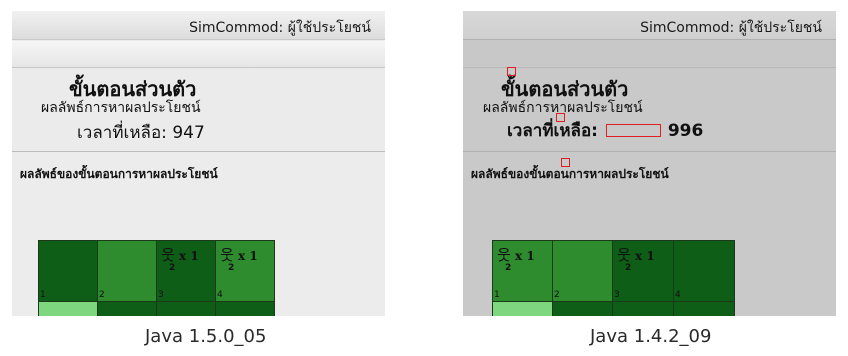 The width and height of the screenshot is (848, 356). Describe the element at coordinates (522, 271) in the screenshot. I see `grid-cell-1: 웃 x 1 2 1` at that location.